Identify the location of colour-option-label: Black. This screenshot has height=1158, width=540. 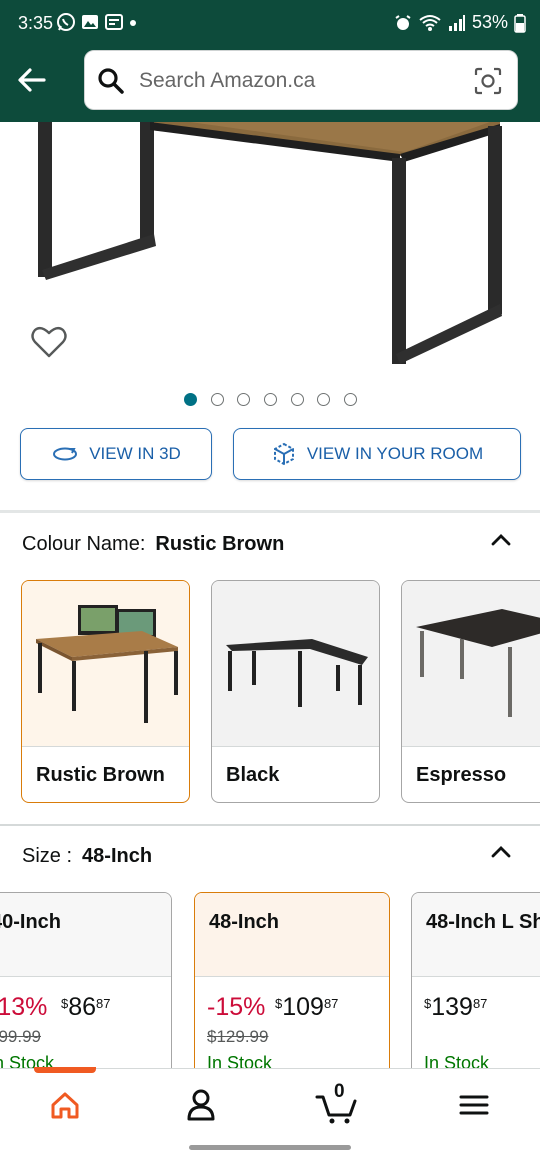
(253, 775).